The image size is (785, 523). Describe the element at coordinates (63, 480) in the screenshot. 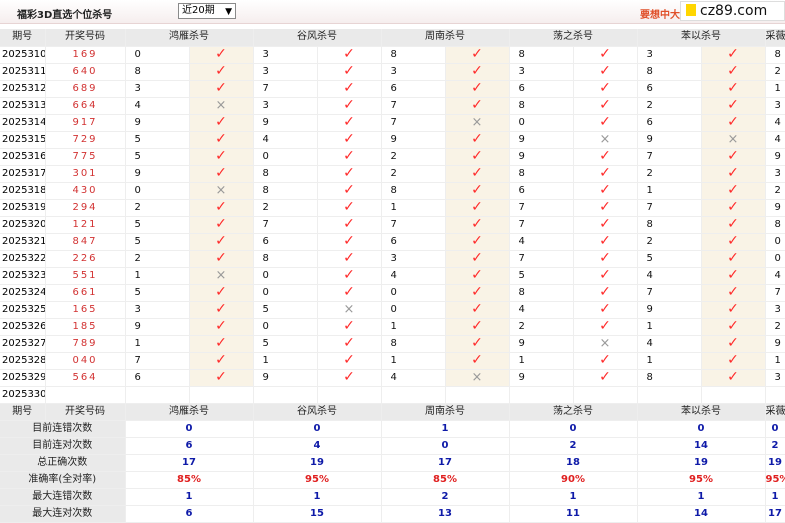

I see `stat-label: 准确率(全对率)` at that location.